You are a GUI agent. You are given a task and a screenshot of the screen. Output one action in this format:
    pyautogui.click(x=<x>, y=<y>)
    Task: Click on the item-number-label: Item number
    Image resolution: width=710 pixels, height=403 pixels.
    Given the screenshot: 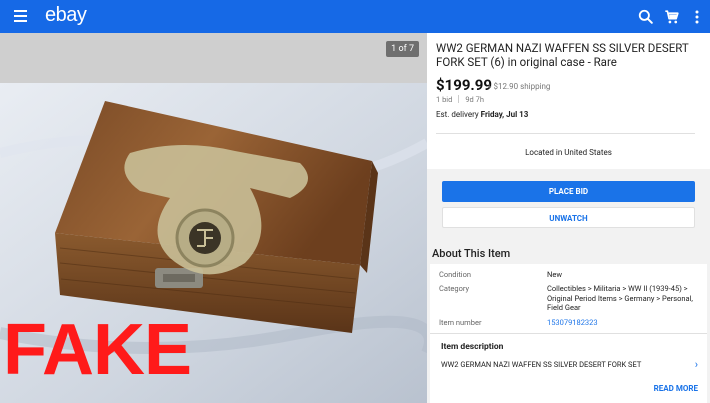 What is the action you would take?
    pyautogui.click(x=460, y=322)
    